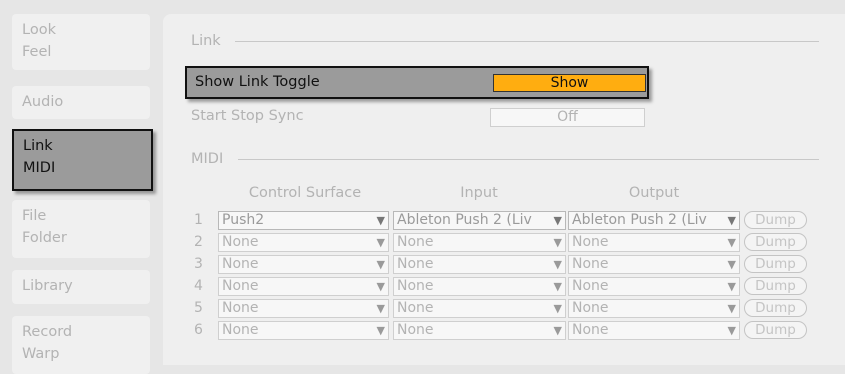 The image size is (845, 374). I want to click on tab-link-midi: Link MIDI, so click(82, 160).